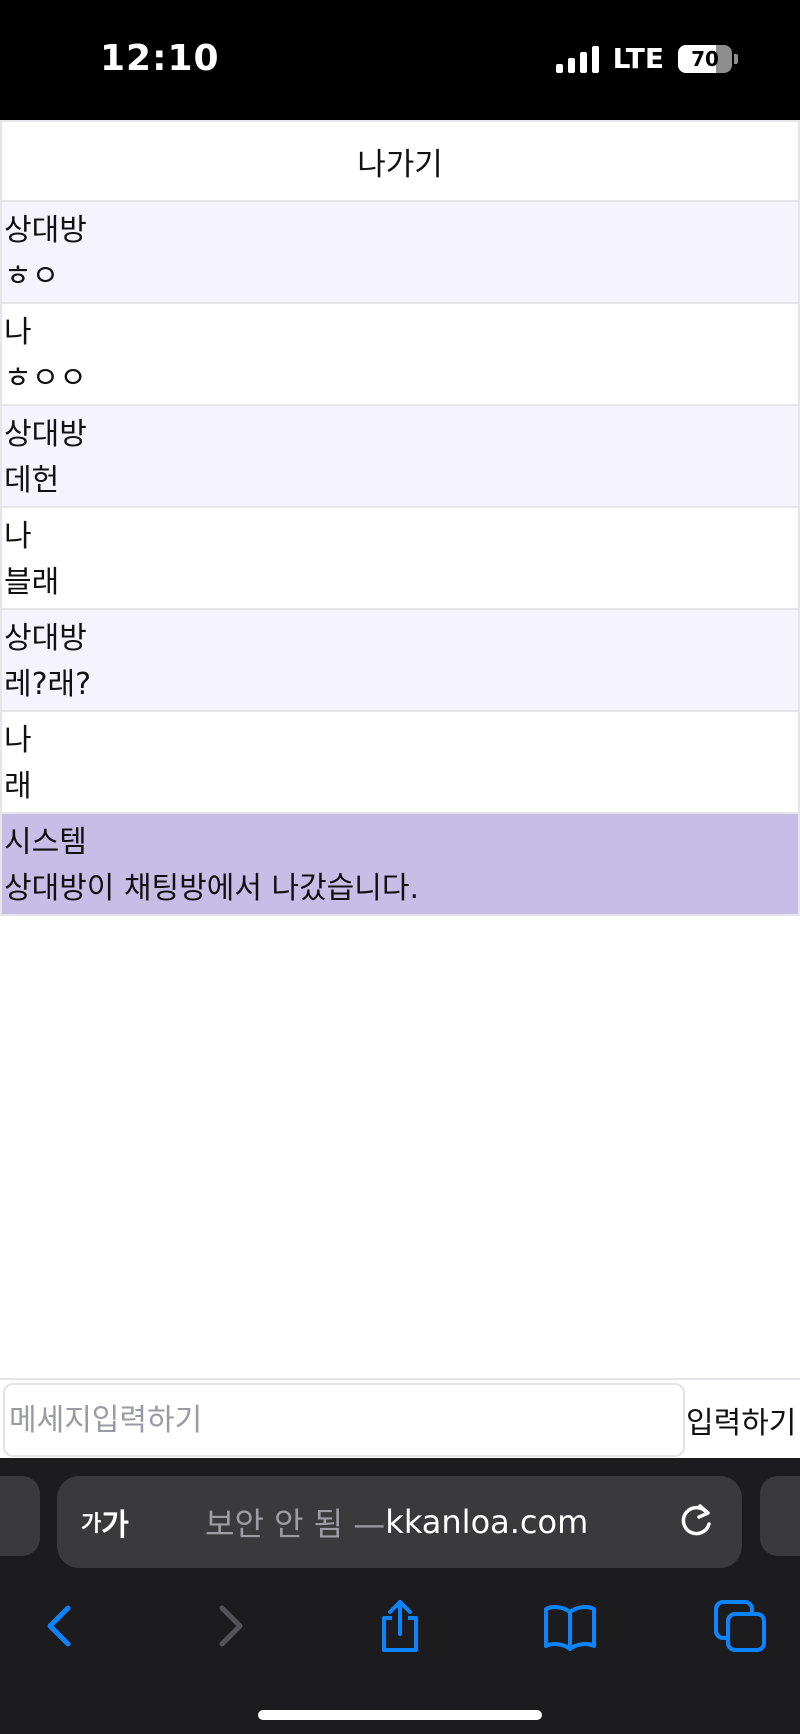 This screenshot has width=800, height=1734. I want to click on page-settings-button: 가가, so click(105, 1522).